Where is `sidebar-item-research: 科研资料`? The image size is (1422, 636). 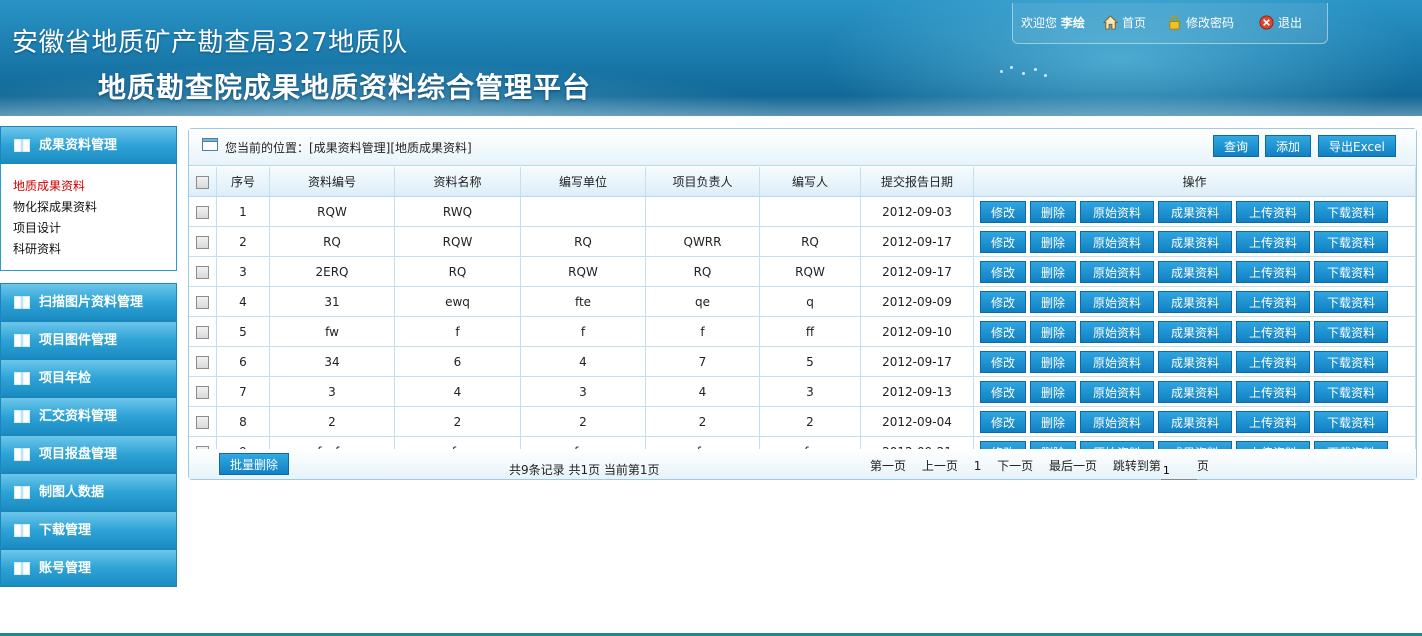 sidebar-item-research: 科研资料 is located at coordinates (94, 249).